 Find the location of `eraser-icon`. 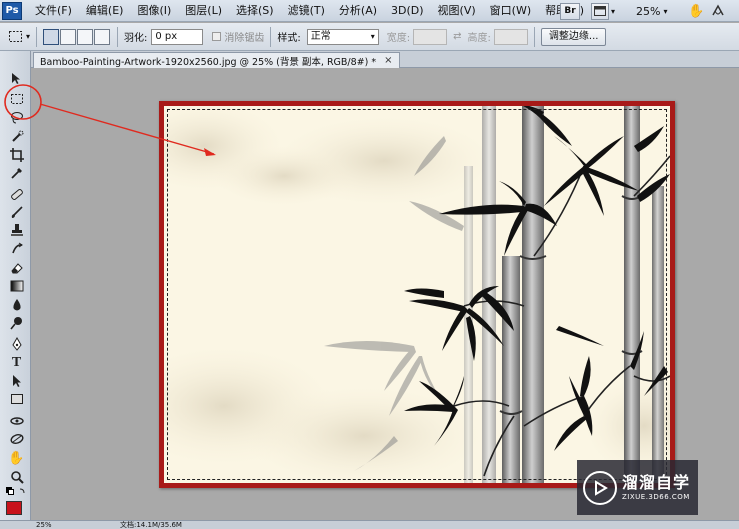

eraser-icon is located at coordinates (16, 268).